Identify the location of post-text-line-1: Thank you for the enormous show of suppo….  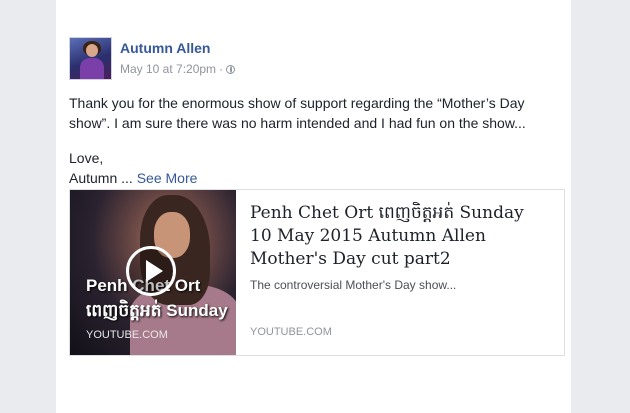
(297, 113).